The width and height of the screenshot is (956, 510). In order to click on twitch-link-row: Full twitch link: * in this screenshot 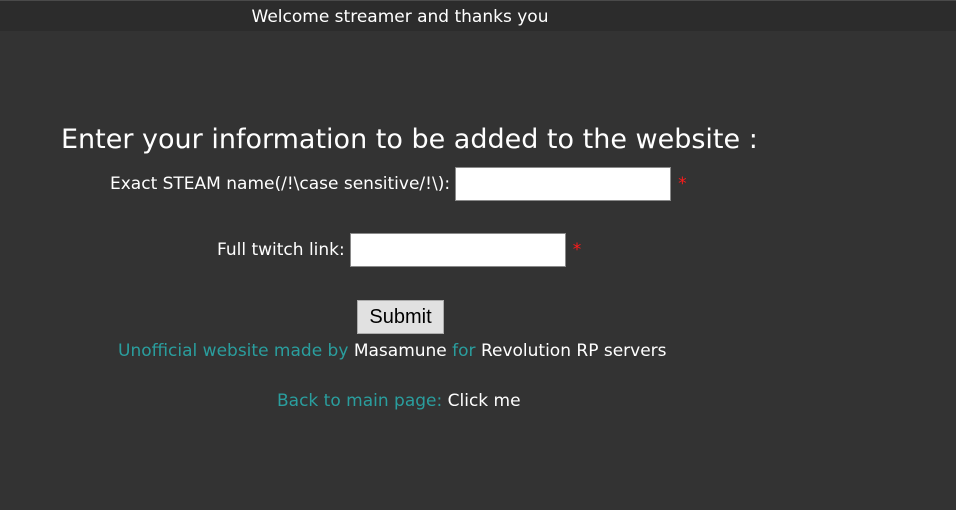, I will do `click(399, 250)`.